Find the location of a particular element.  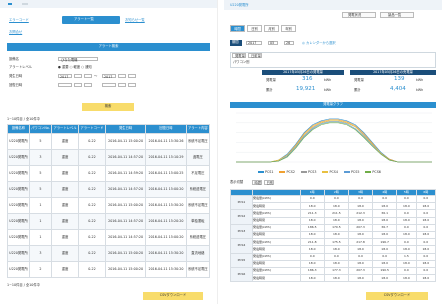

recovered-from-year is located at coordinates (65, 85).